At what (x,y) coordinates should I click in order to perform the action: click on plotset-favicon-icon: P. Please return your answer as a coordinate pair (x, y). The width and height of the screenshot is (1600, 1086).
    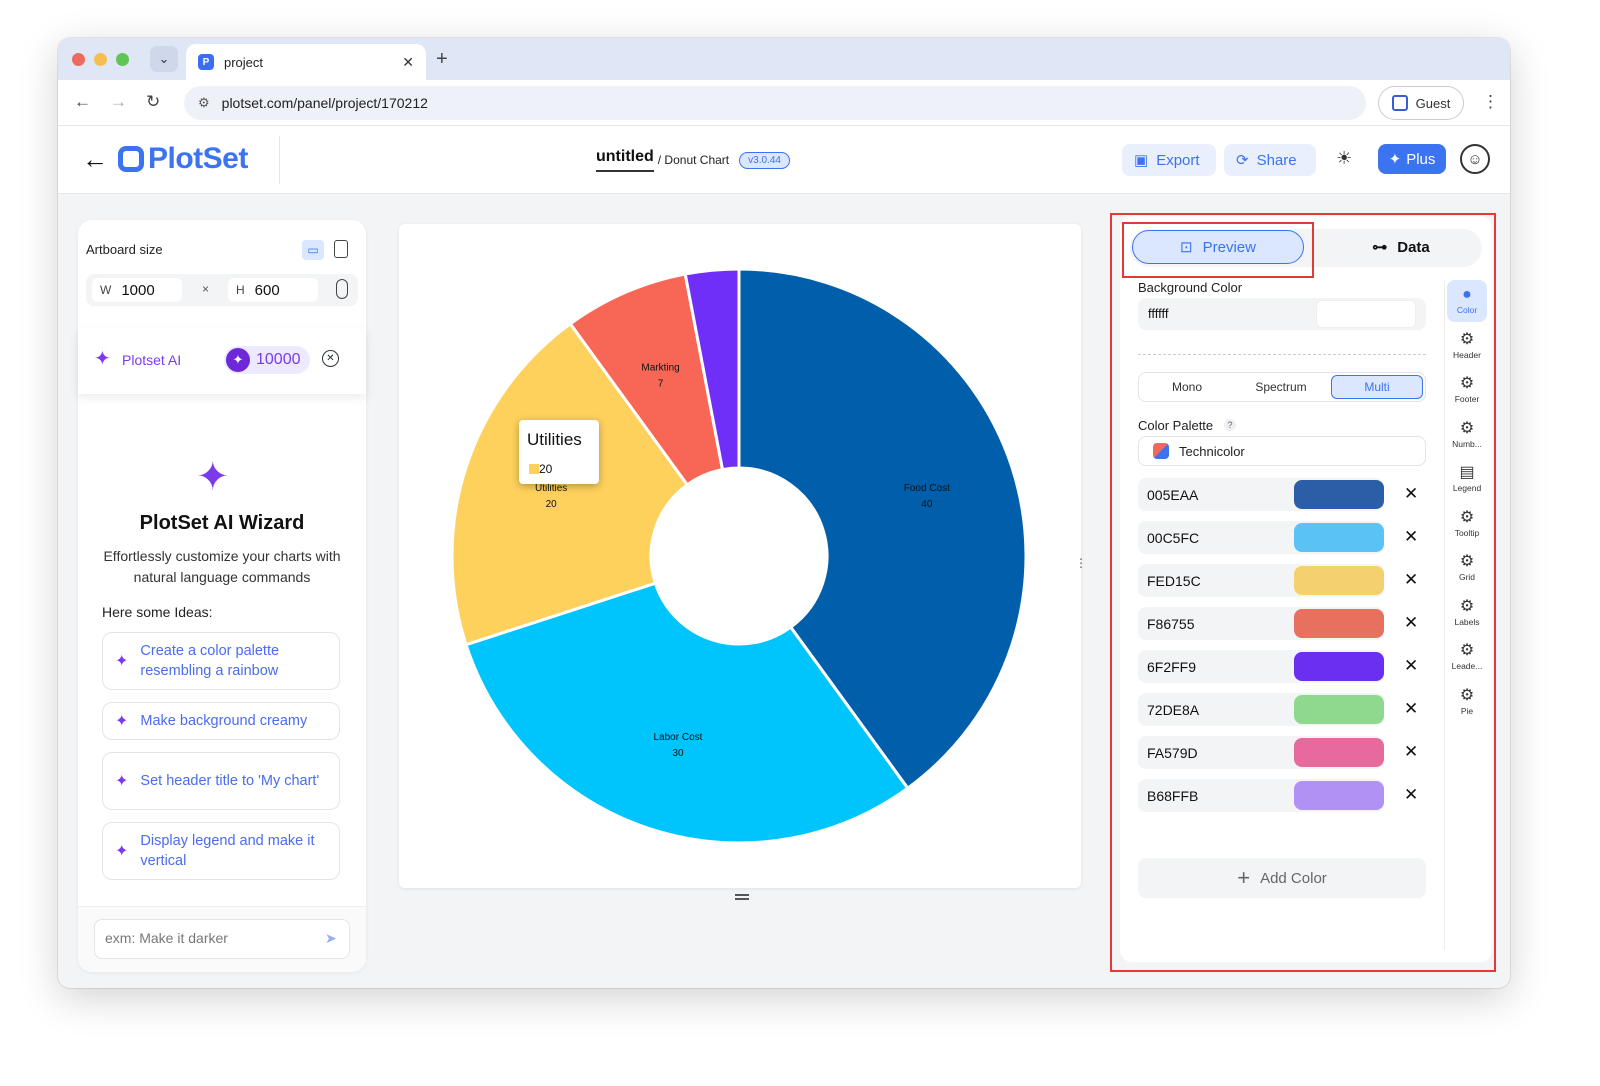
    Looking at the image, I should click on (206, 62).